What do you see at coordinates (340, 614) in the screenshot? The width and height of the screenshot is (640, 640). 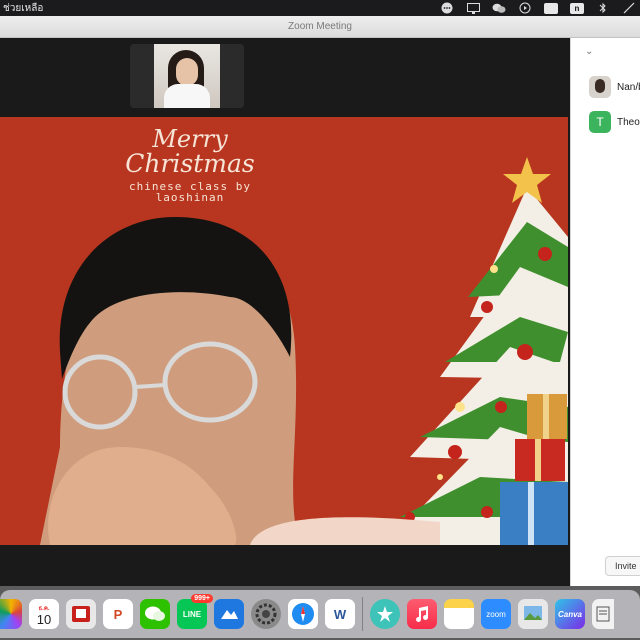 I see `word-icon: W` at bounding box center [340, 614].